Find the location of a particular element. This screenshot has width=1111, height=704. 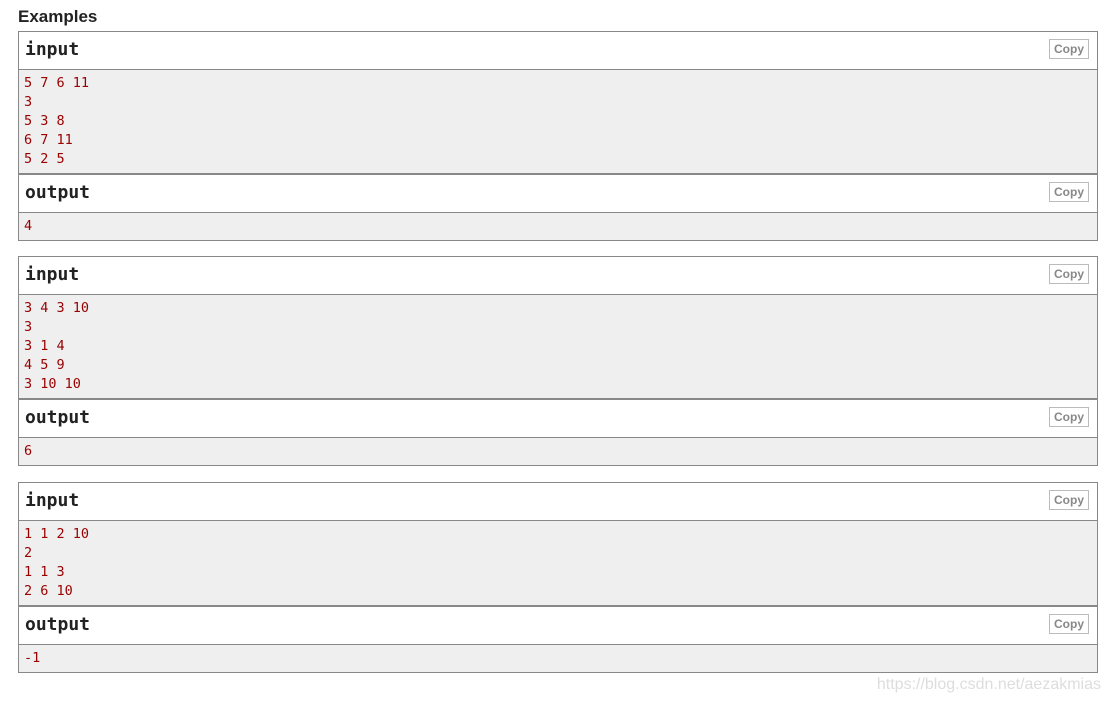

input-data: 3 4 3 10 3 3 1 4 4 5 9 3 10 10 is located at coordinates (558, 347).